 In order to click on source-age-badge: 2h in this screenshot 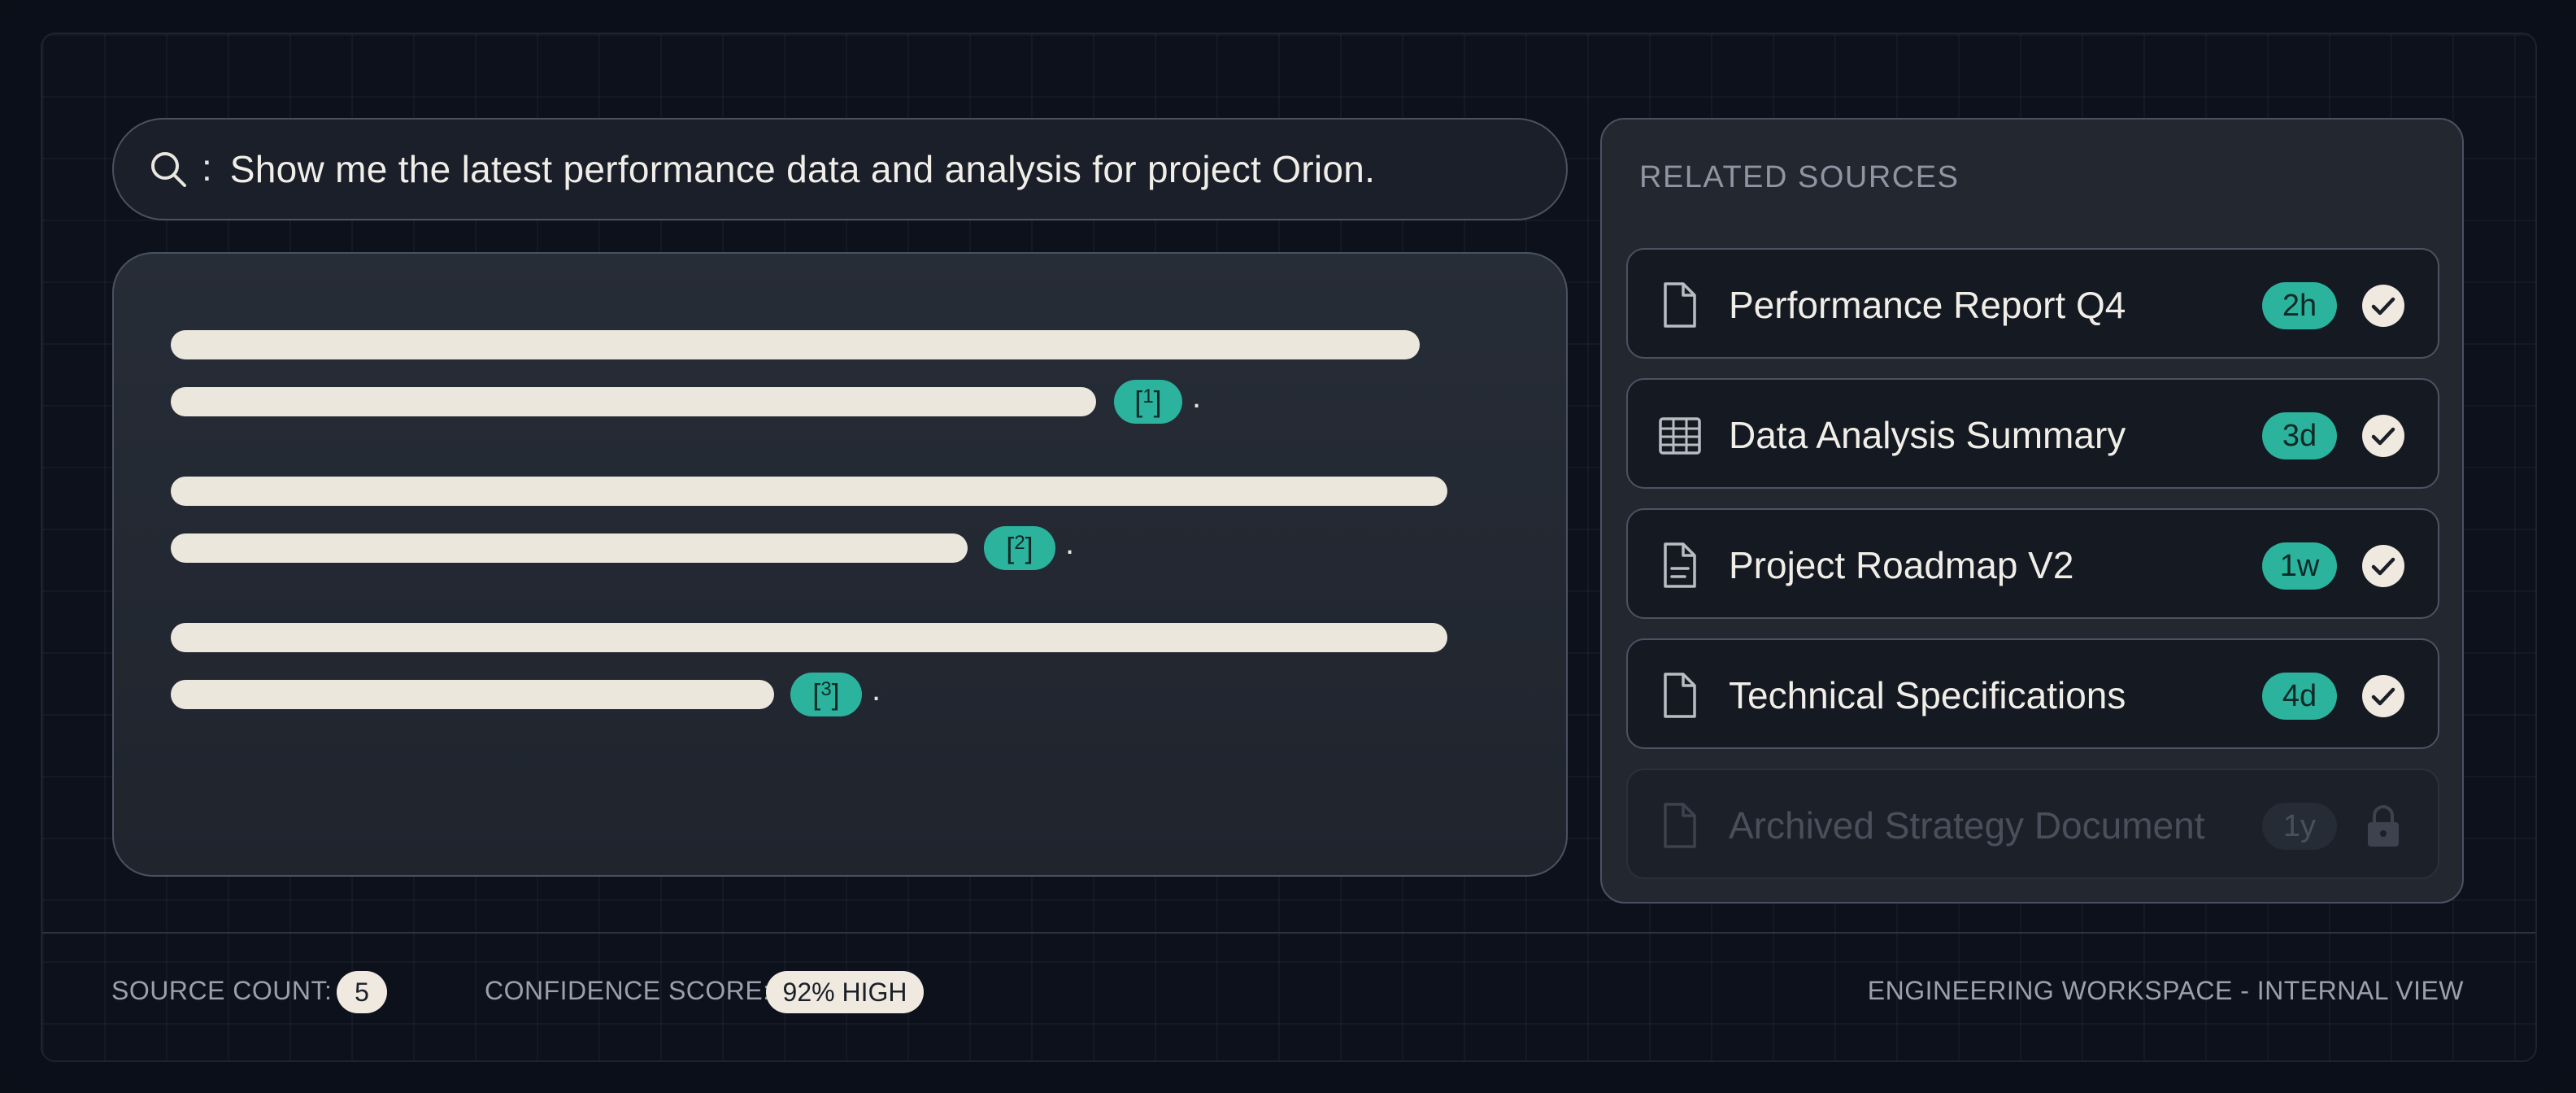, I will do `click(2299, 305)`.